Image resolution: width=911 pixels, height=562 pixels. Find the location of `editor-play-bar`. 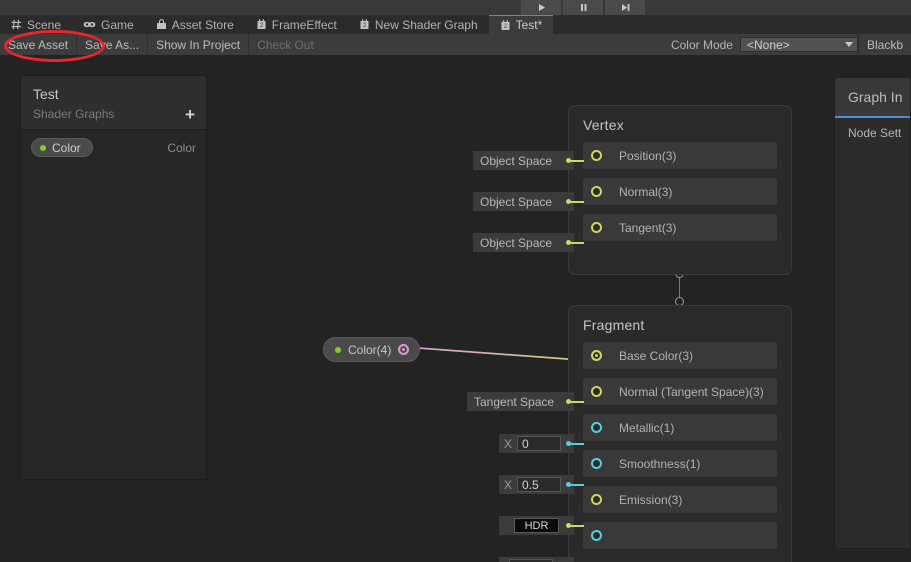

editor-play-bar is located at coordinates (455, 7).